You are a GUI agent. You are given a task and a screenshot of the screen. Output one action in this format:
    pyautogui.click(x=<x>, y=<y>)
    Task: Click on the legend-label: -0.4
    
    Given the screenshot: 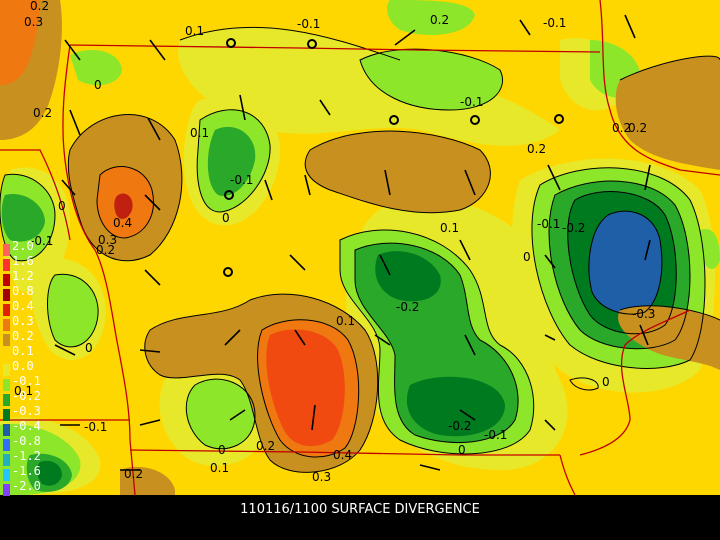 What is the action you would take?
    pyautogui.click(x=26, y=426)
    